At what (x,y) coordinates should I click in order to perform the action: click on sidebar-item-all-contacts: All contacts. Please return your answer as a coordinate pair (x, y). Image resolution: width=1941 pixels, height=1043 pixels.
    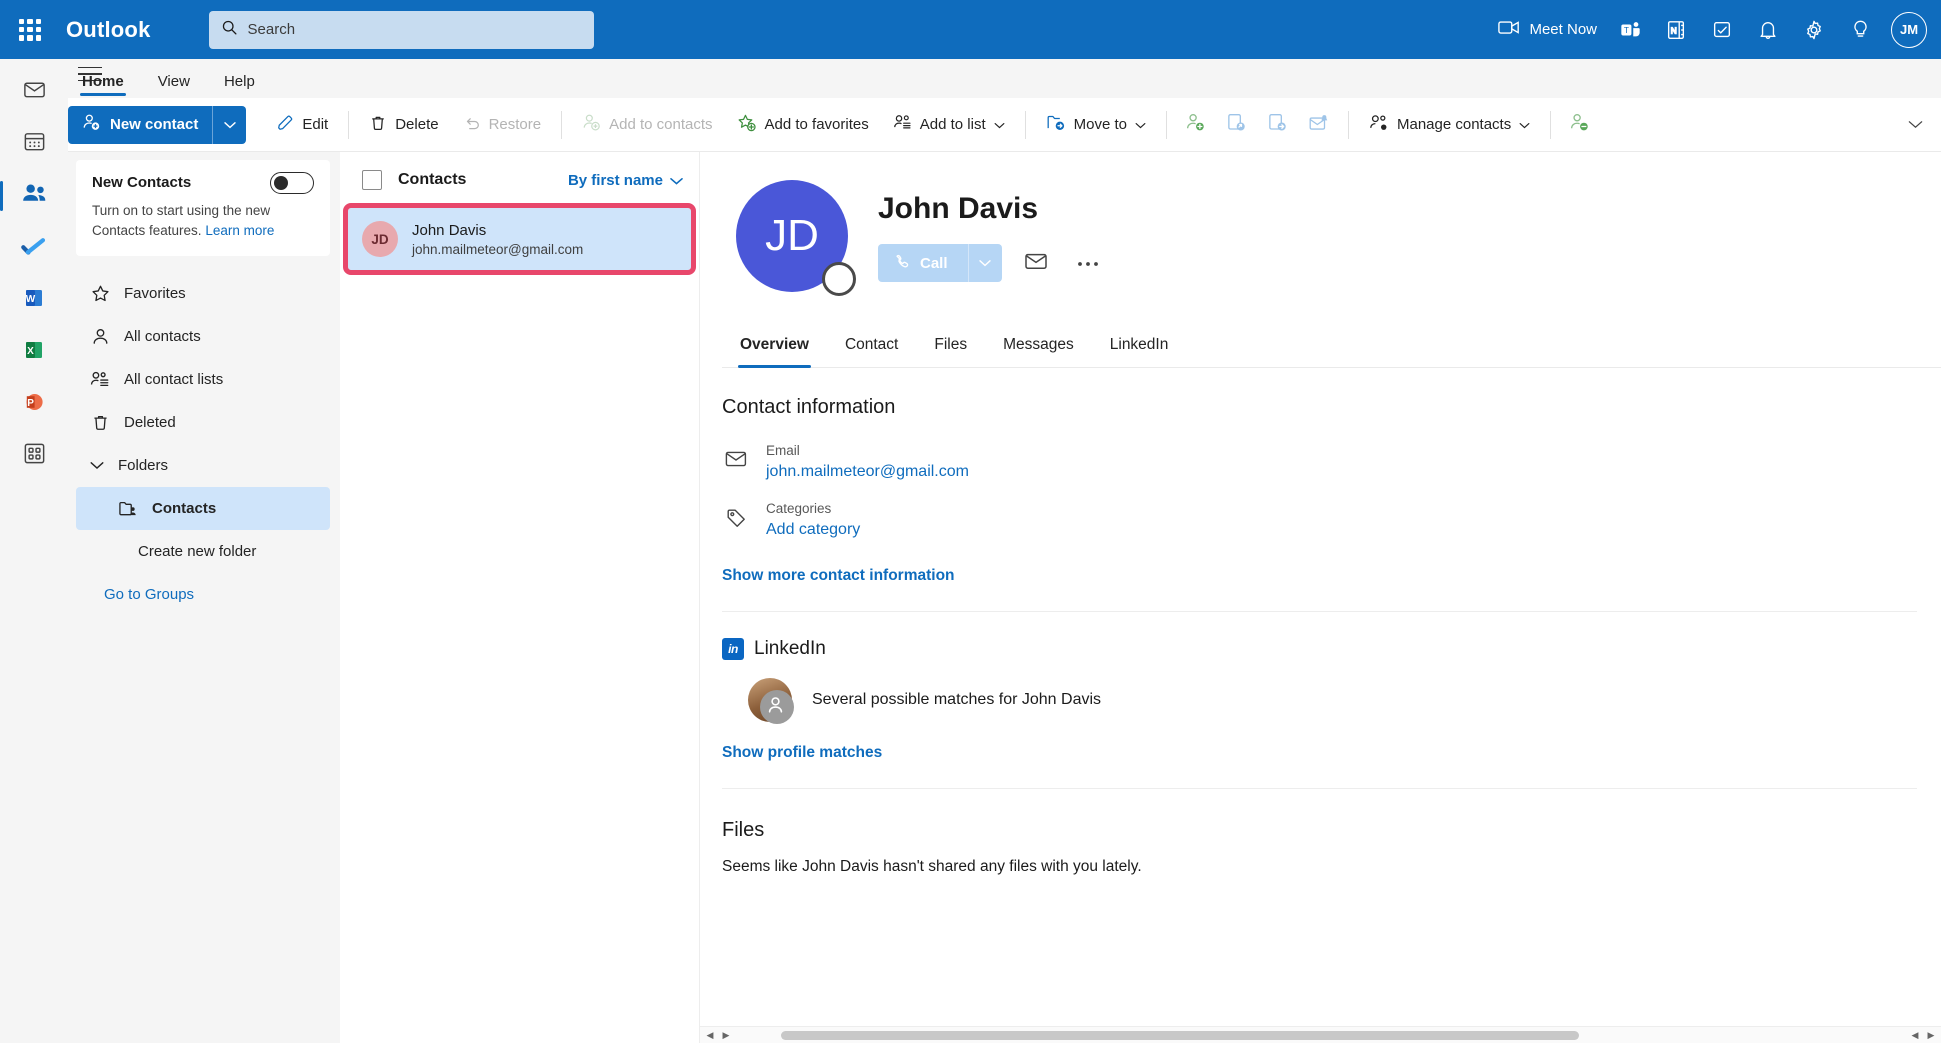
    Looking at the image, I should click on (203, 336).